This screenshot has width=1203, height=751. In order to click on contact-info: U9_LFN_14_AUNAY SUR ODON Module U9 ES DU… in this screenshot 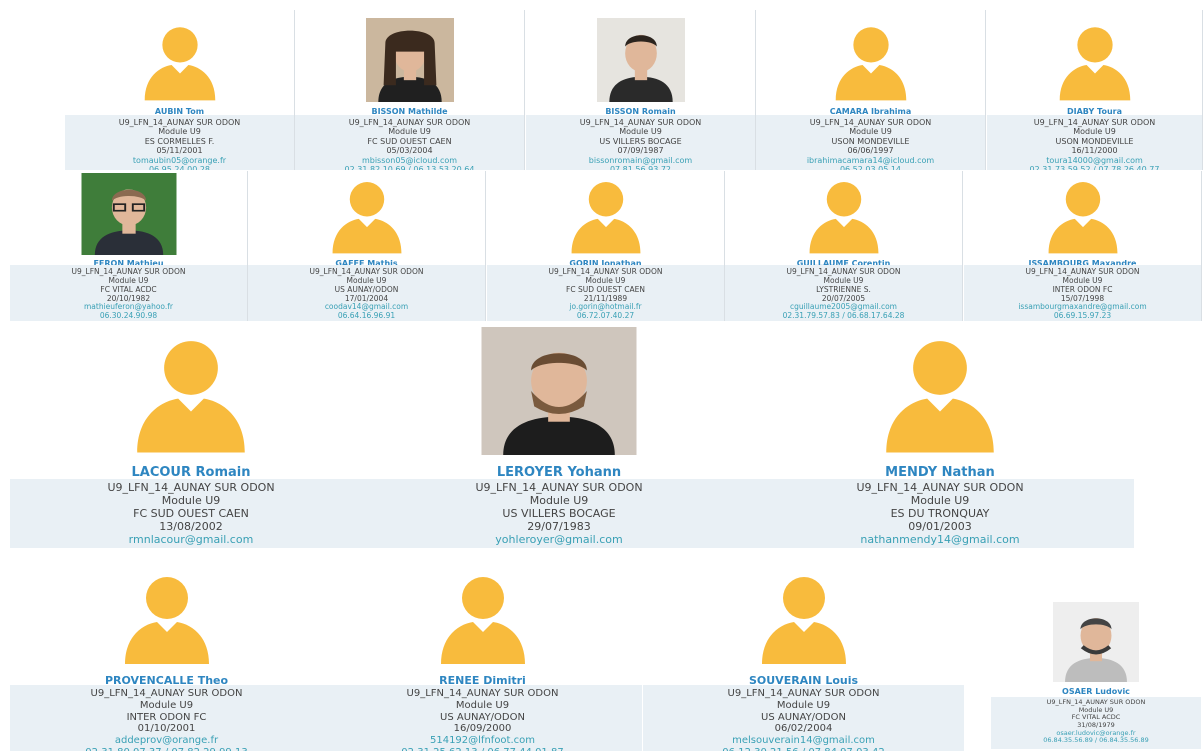, I will do `click(940, 513)`.